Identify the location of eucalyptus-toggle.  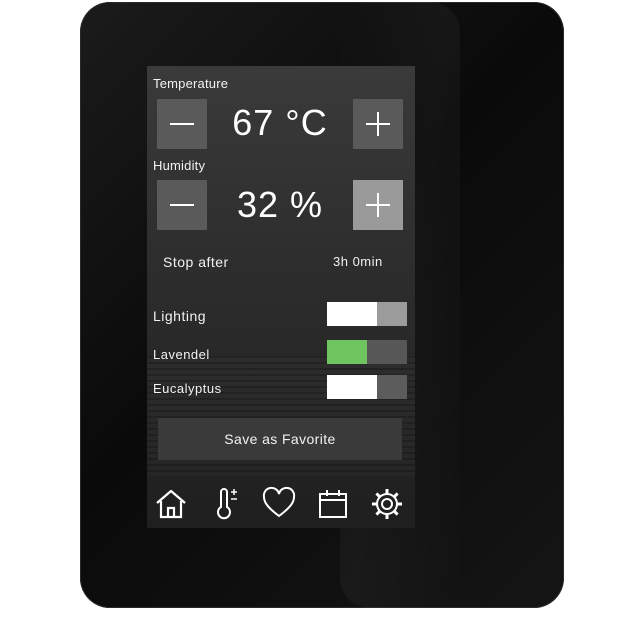
(367, 387).